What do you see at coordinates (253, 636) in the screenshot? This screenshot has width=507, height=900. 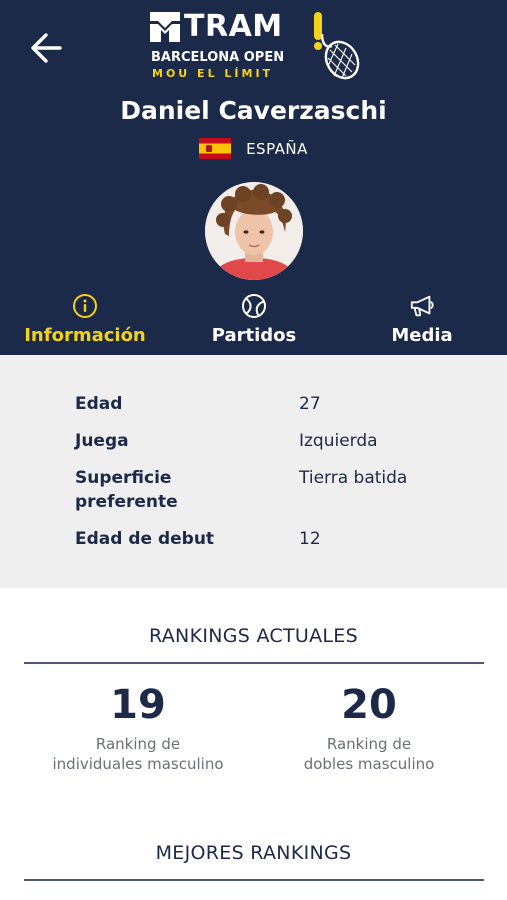 I see `rankings-actuales-title: RANKINGS ACTUALES` at bounding box center [253, 636].